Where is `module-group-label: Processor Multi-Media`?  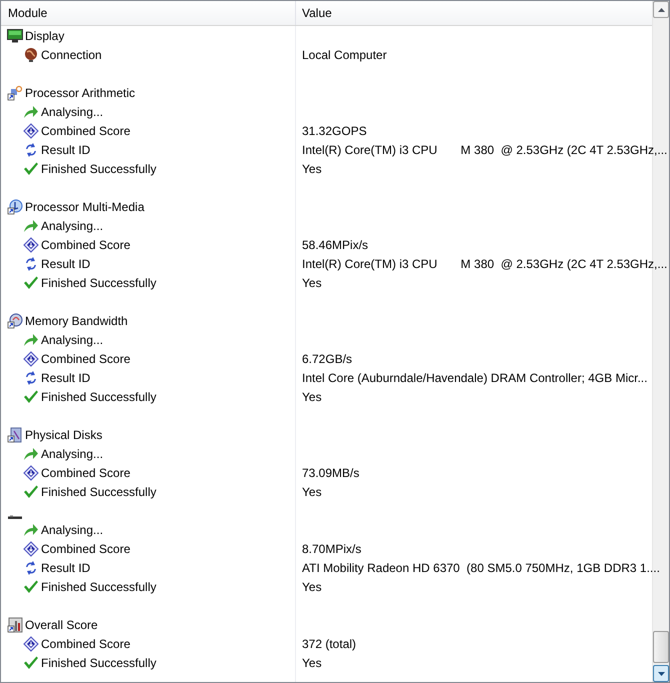 module-group-label: Processor Multi-Media is located at coordinates (84, 207).